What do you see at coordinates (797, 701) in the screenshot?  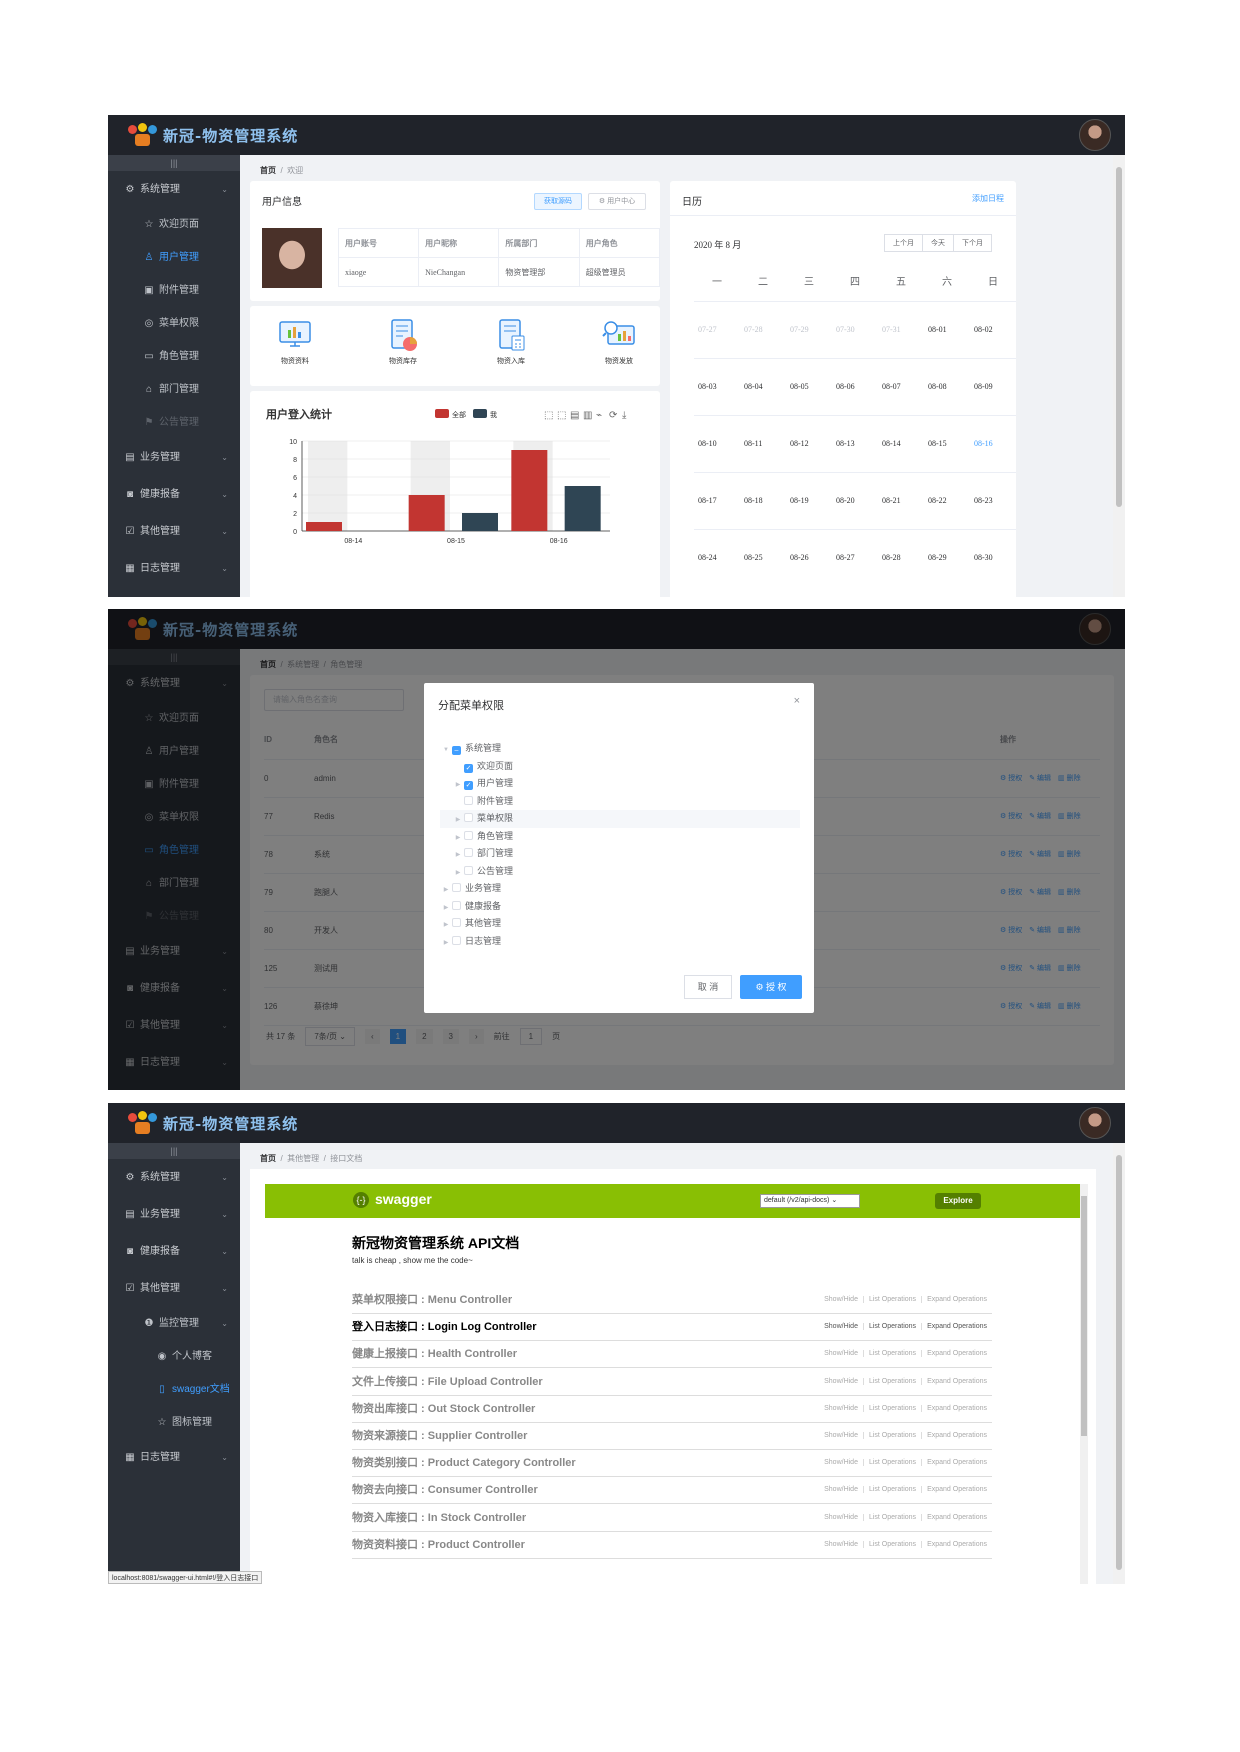 I see `close-icon: ×` at bounding box center [797, 701].